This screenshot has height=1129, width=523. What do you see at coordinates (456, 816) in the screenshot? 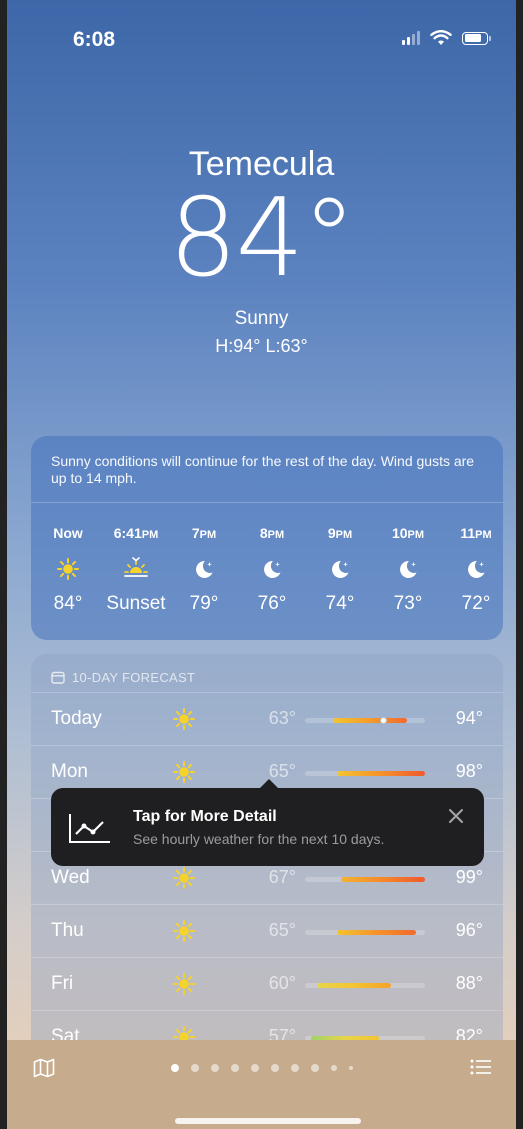
I see `close-icon` at bounding box center [456, 816].